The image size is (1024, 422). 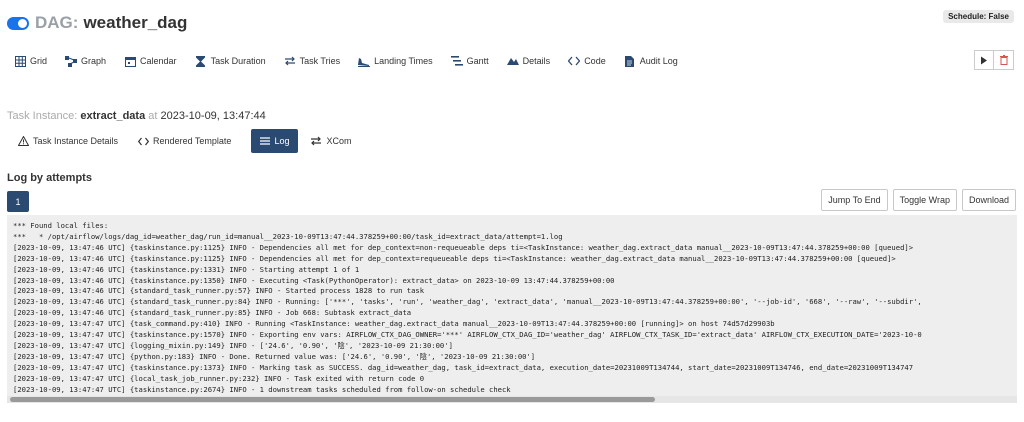 I want to click on graph-icon, so click(x=71, y=61).